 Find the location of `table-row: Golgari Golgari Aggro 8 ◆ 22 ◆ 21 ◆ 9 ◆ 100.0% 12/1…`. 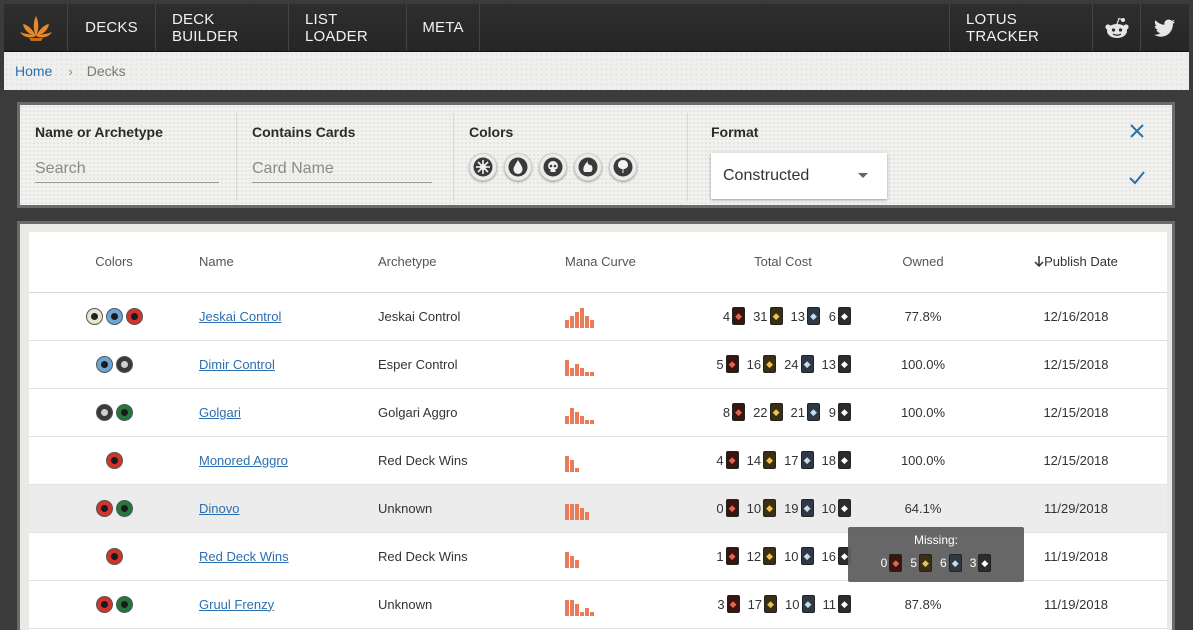

table-row: Golgari Golgari Aggro 8 ◆ 22 ◆ 21 ◆ 9 ◆ 100.0% 12/1… is located at coordinates (598, 412).